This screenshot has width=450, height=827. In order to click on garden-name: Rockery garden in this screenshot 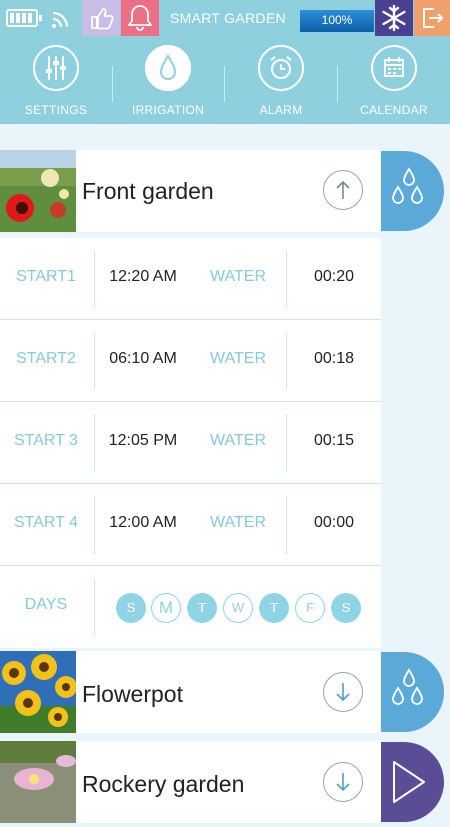, I will do `click(163, 784)`.